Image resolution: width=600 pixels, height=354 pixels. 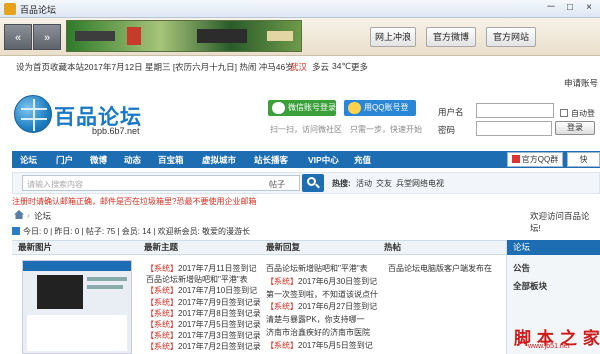 I want to click on quick-nav-button: 快, so click(x=583, y=159).